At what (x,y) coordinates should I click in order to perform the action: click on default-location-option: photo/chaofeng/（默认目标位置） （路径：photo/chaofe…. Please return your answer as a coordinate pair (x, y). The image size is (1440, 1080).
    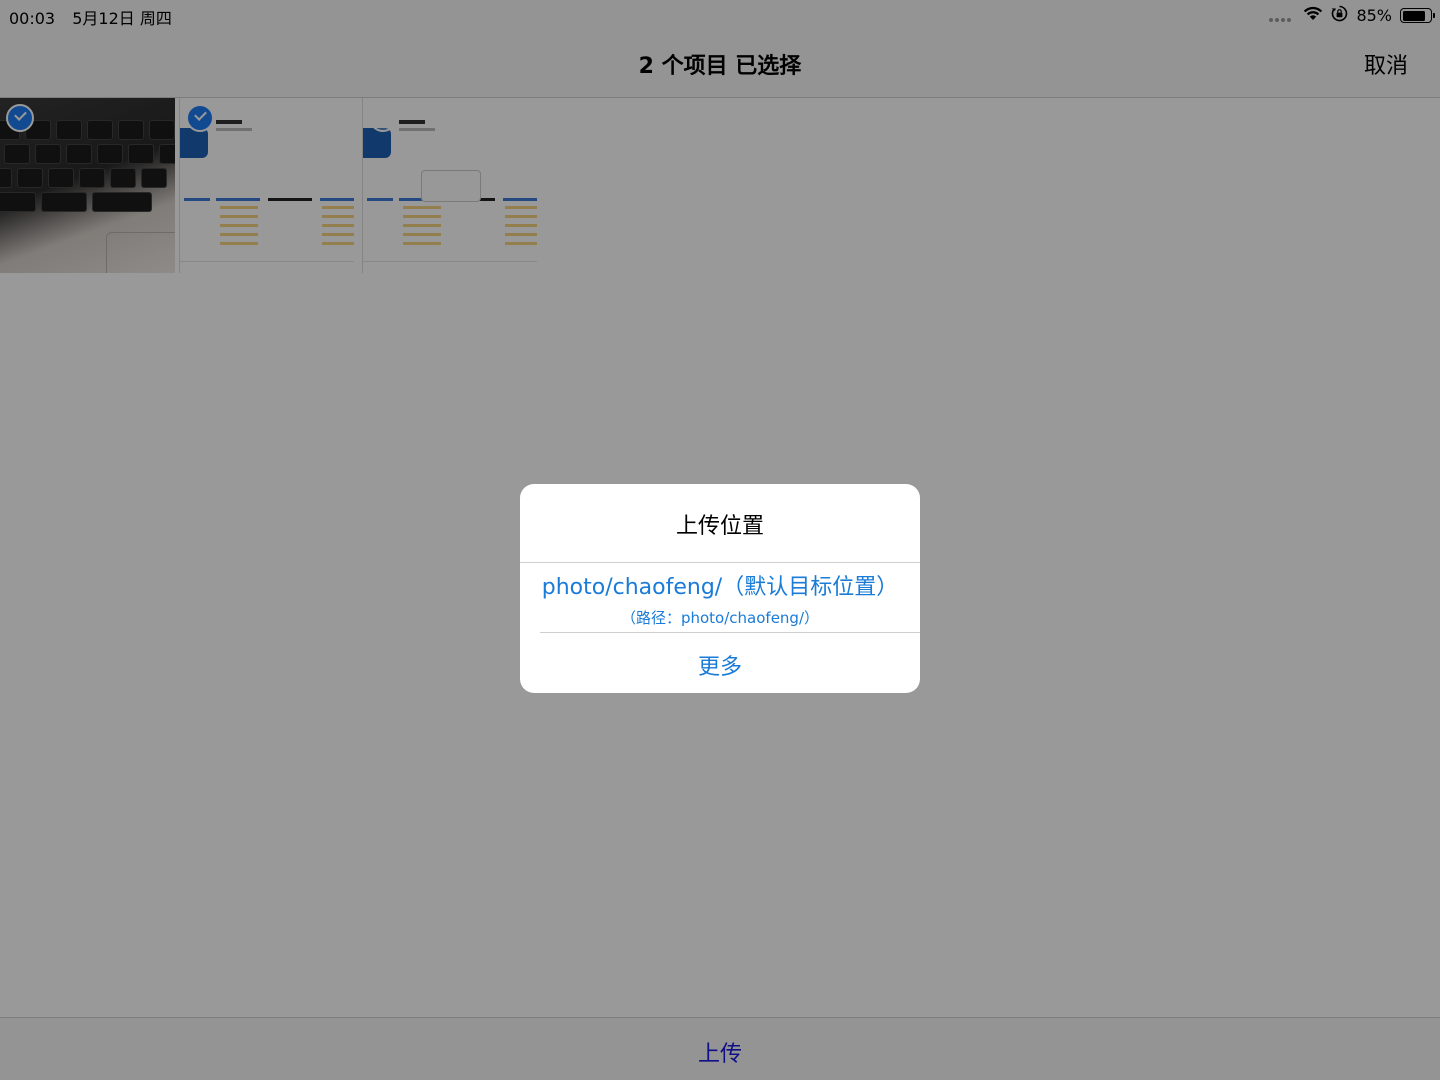
    Looking at the image, I should click on (720, 597).